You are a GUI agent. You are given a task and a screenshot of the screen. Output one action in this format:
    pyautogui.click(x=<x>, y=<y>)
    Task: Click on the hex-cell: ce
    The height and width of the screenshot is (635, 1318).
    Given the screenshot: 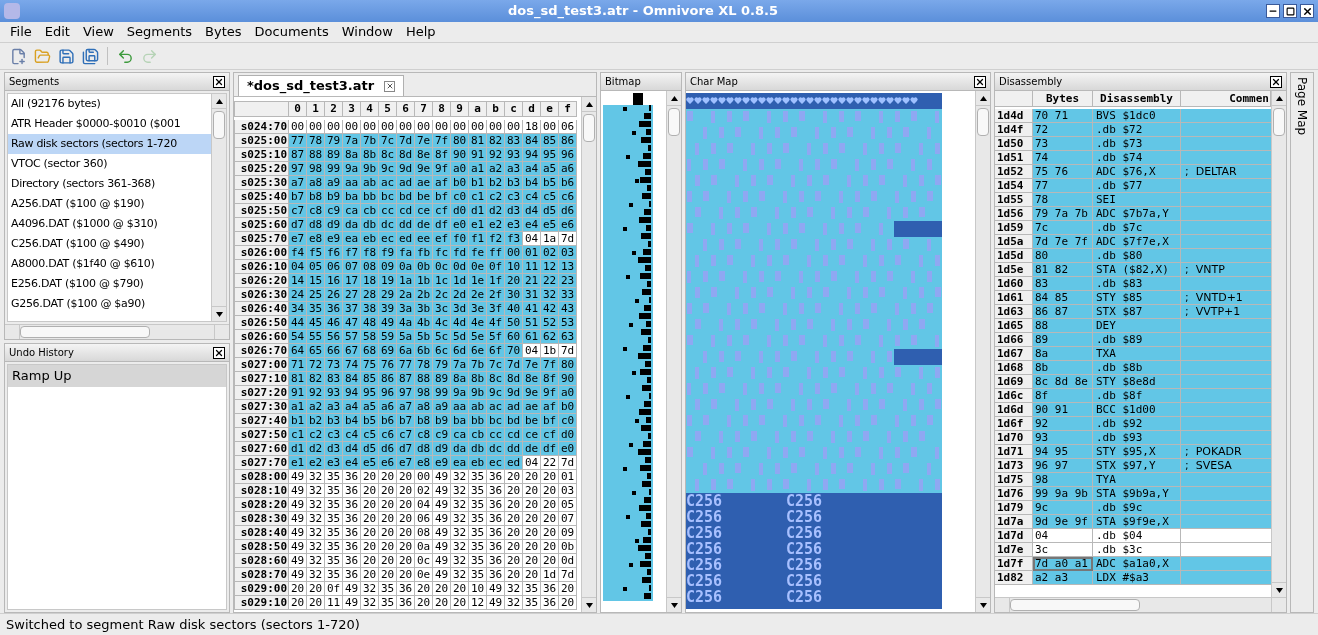 What is the action you would take?
    pyautogui.click(x=532, y=435)
    